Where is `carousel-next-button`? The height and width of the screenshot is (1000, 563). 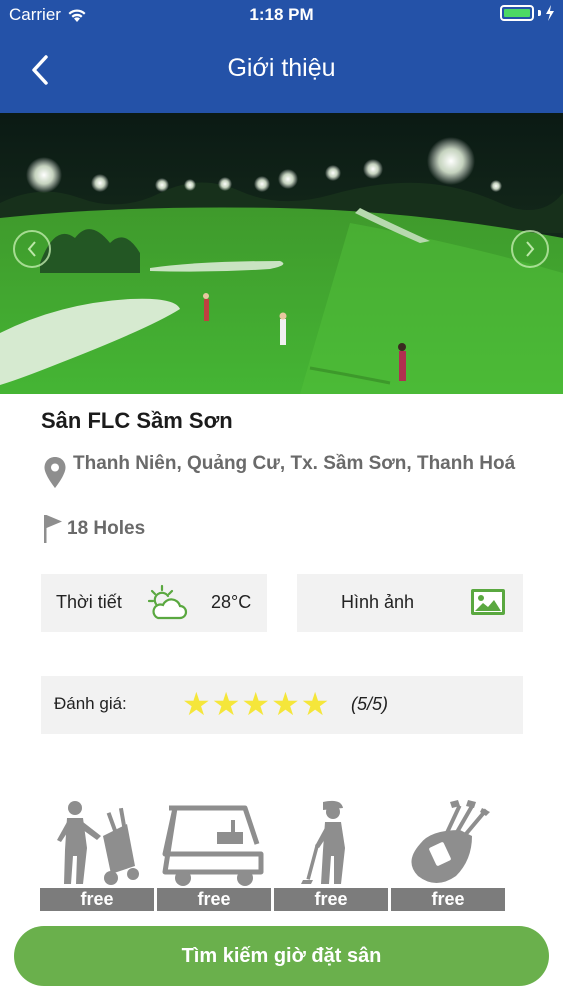
carousel-next-button is located at coordinates (530, 249).